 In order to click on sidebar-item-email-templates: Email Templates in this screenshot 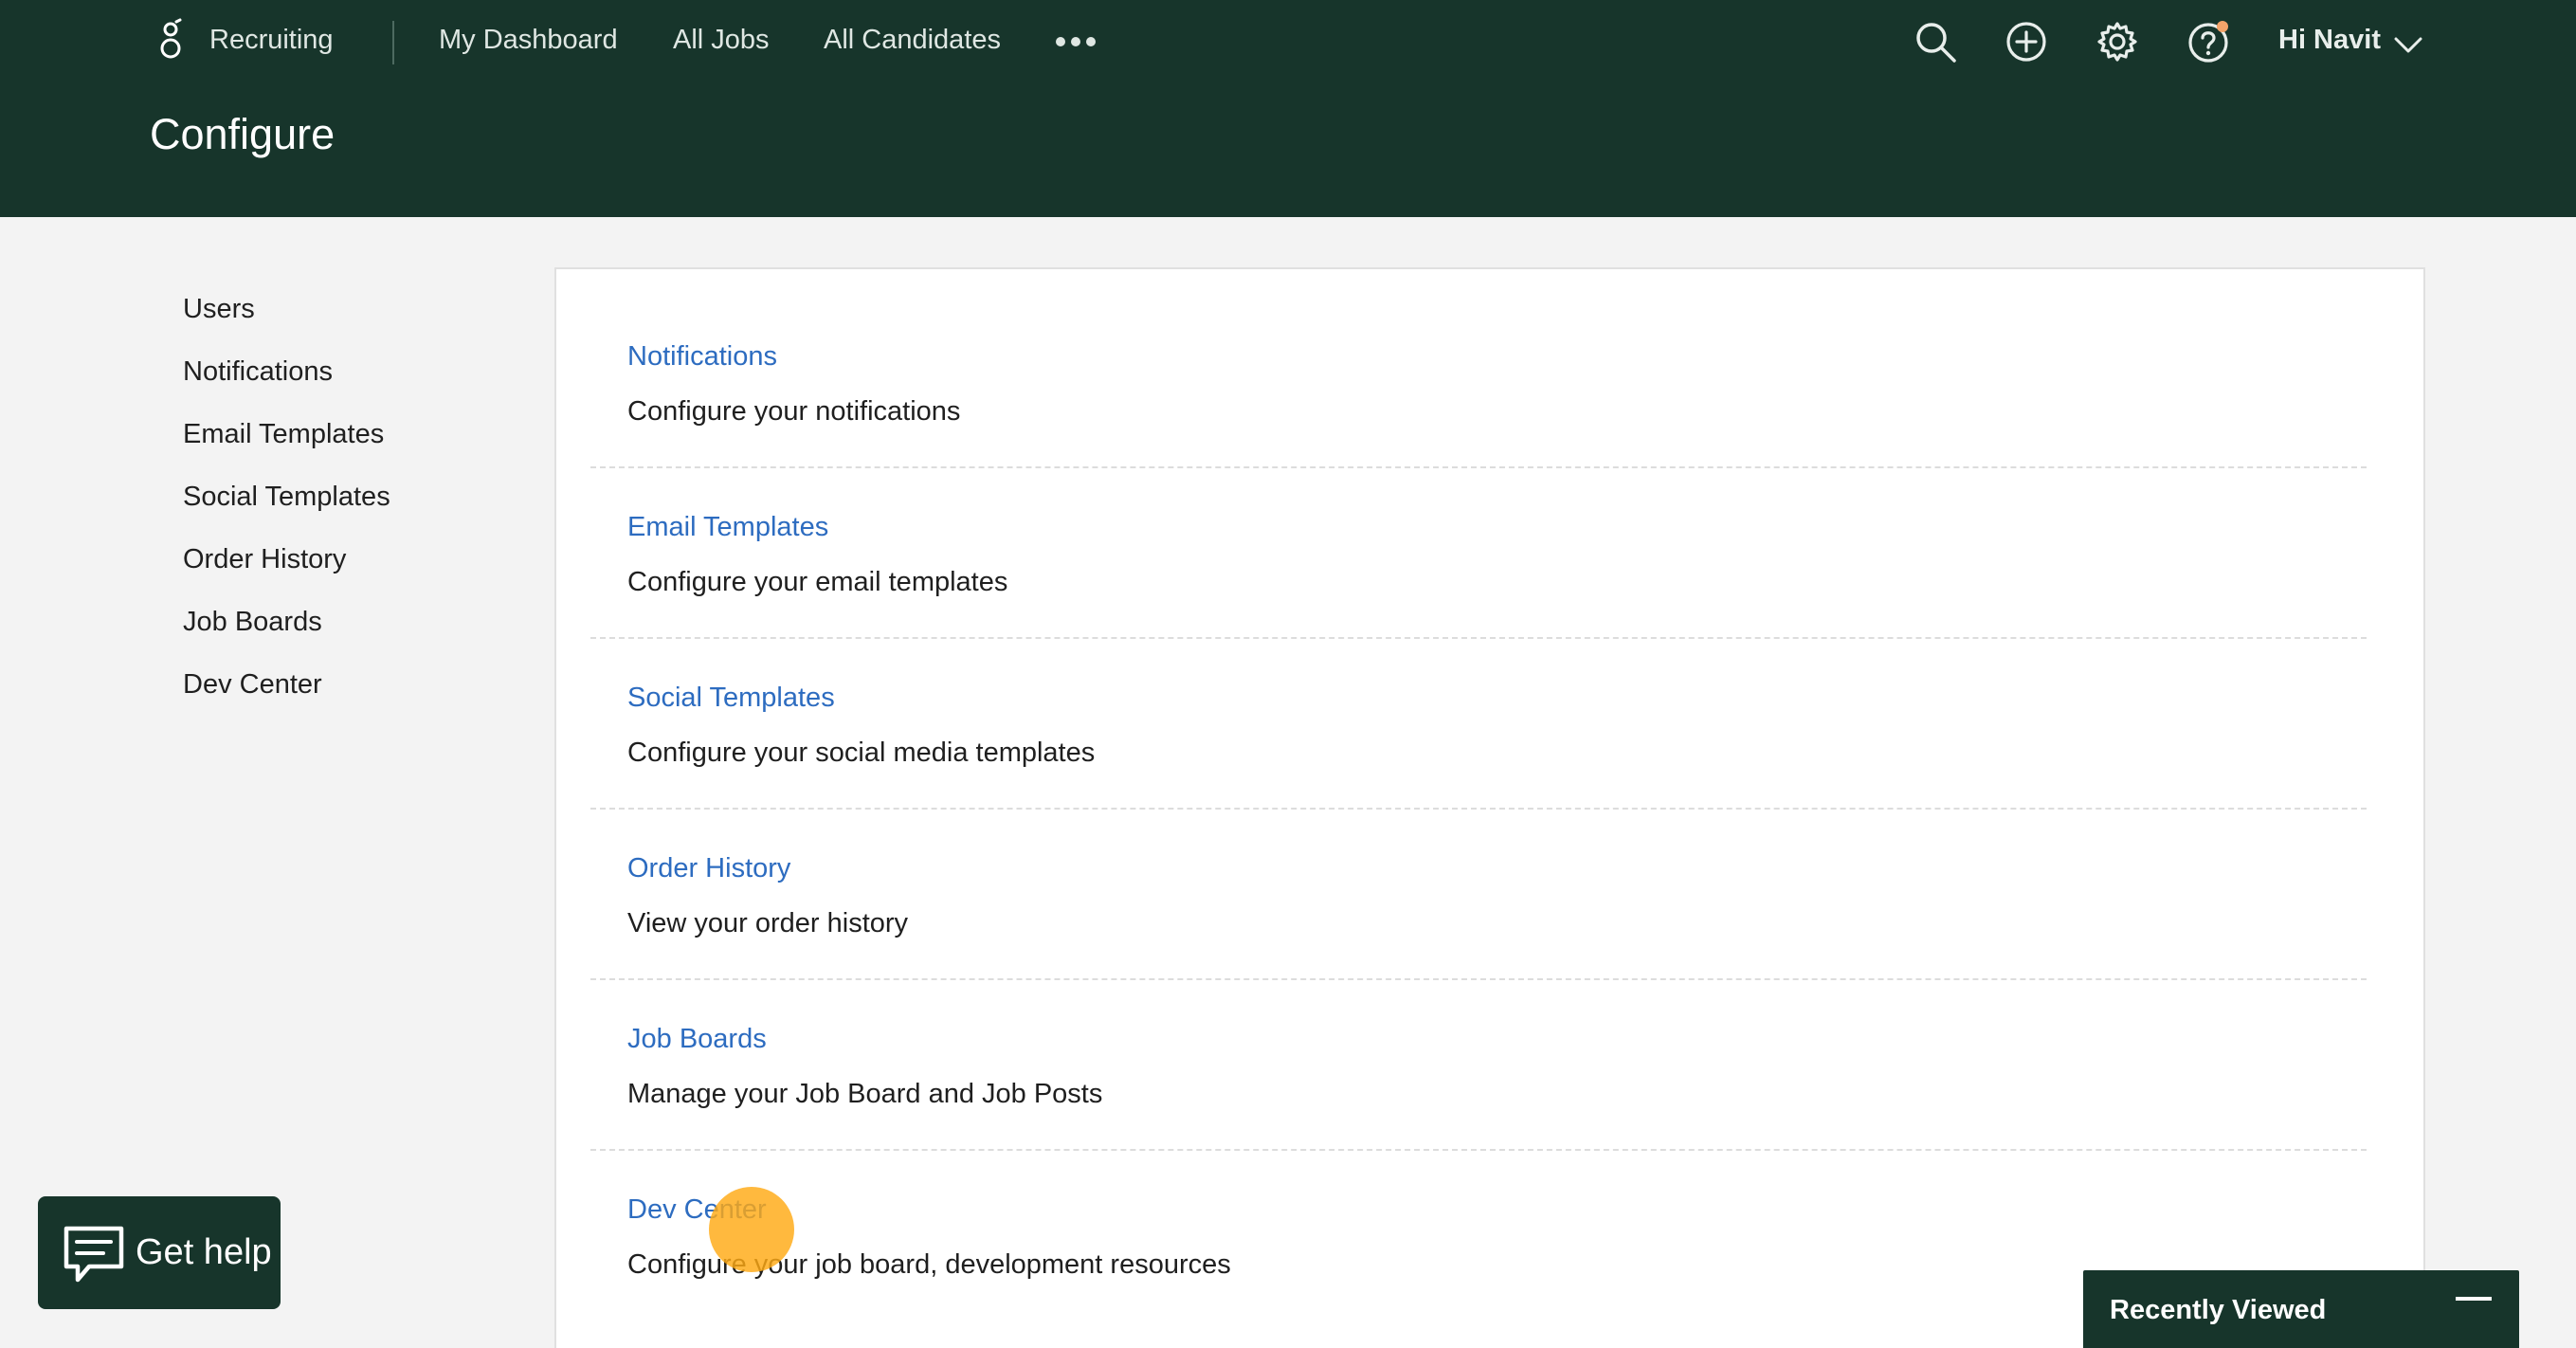, I will do `click(283, 434)`.